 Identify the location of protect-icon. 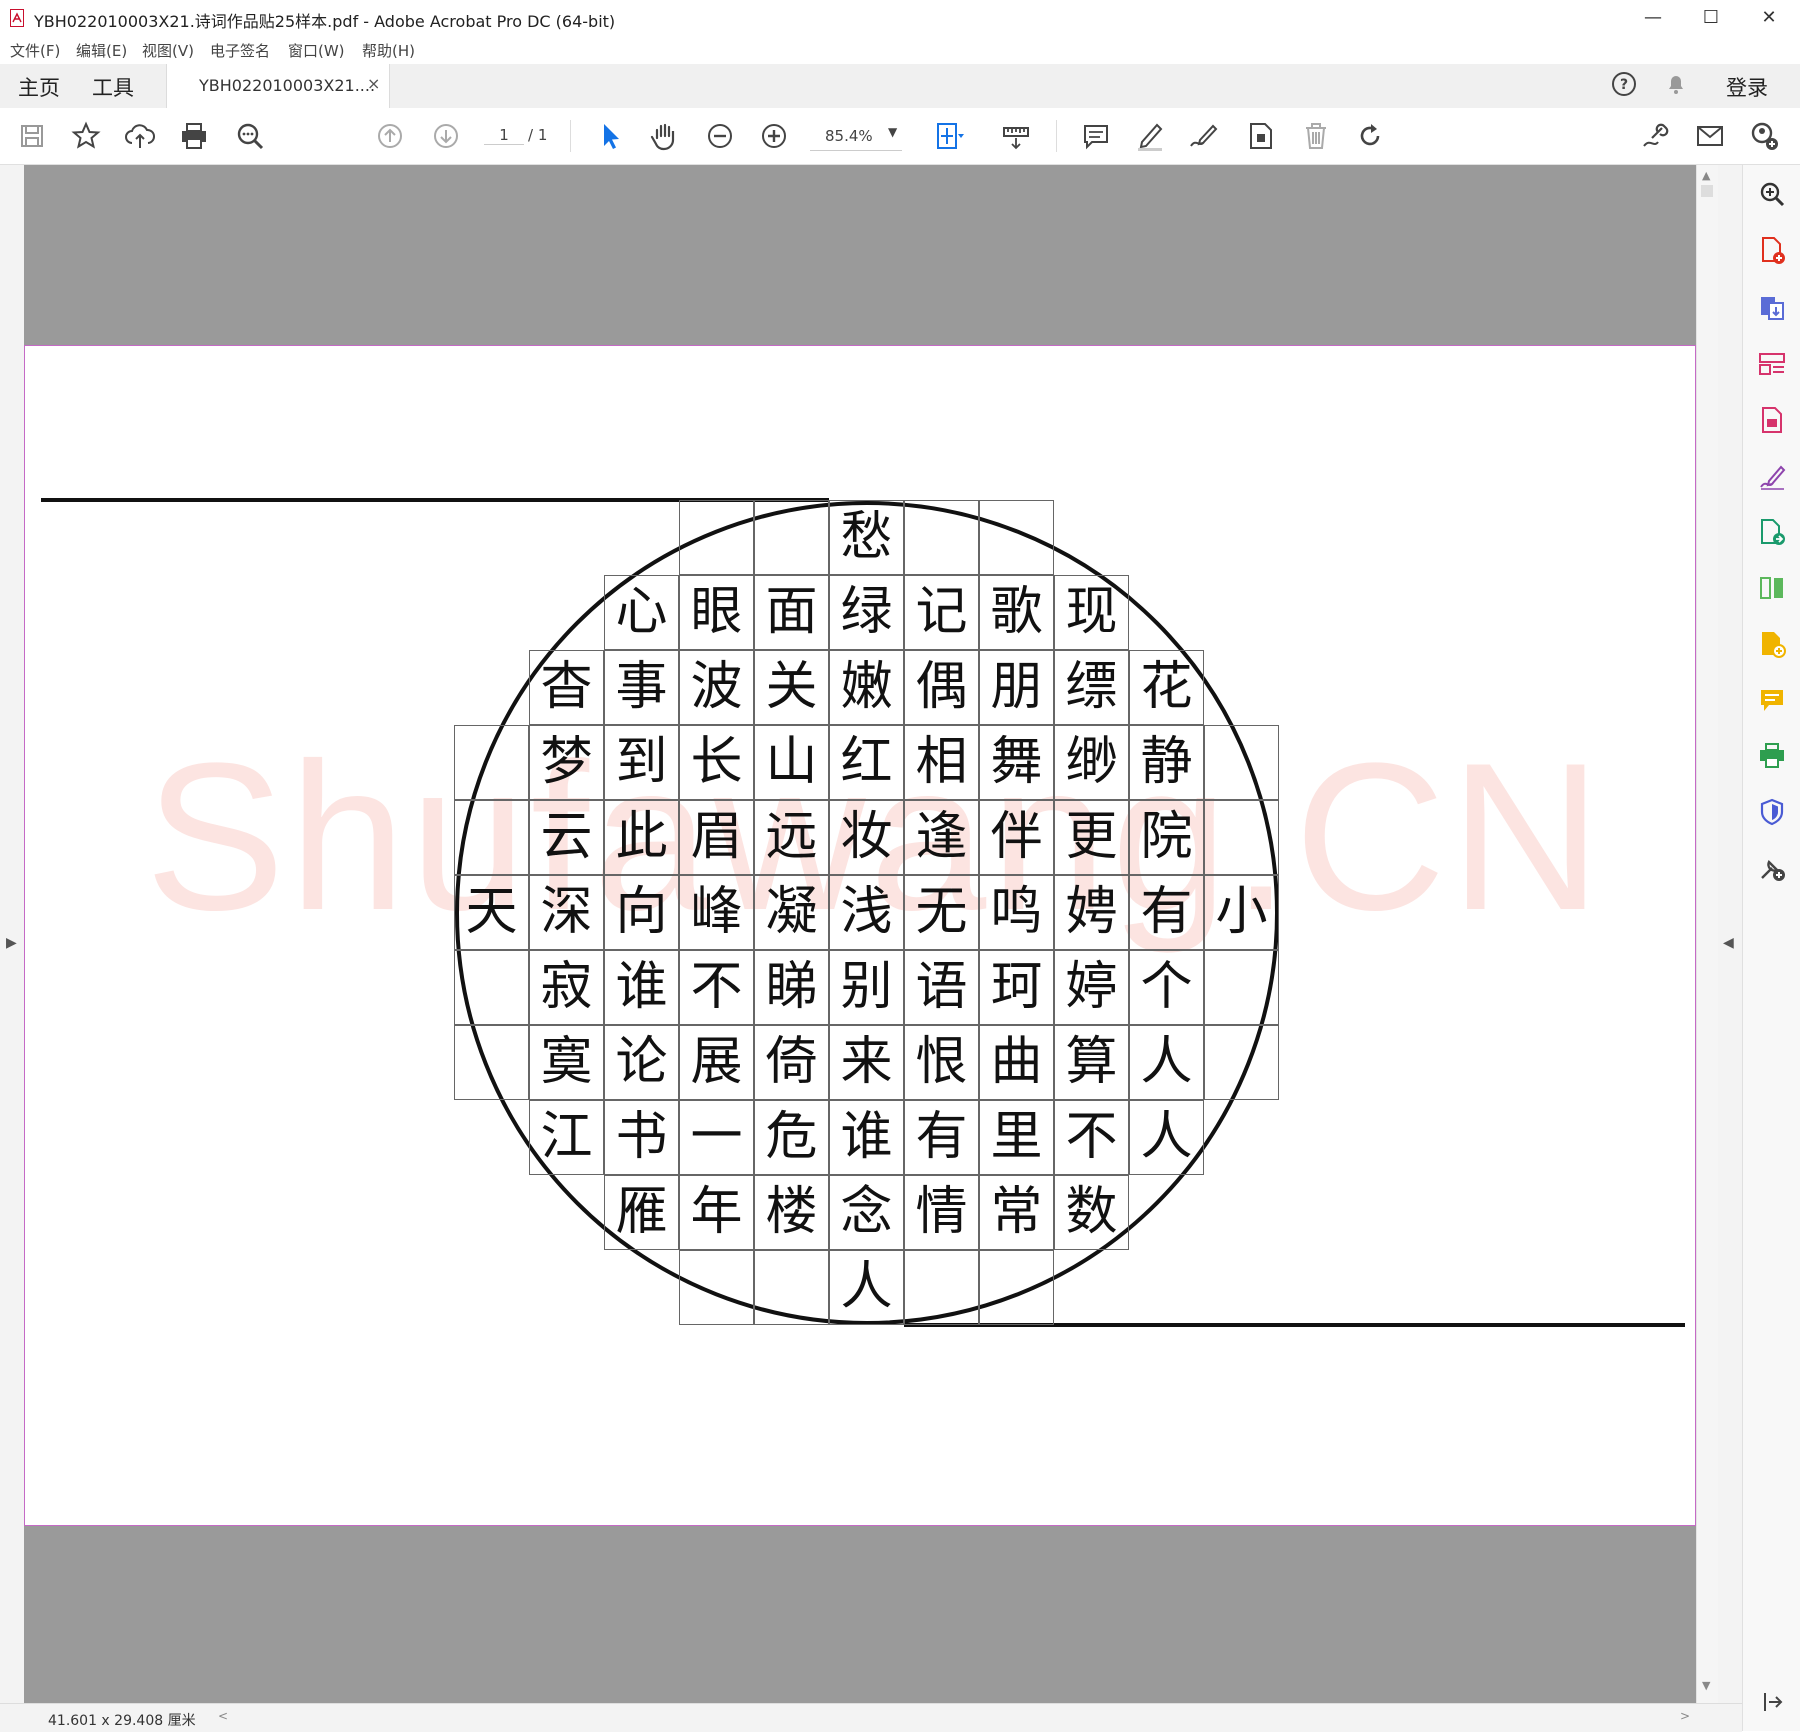
(1772, 812).